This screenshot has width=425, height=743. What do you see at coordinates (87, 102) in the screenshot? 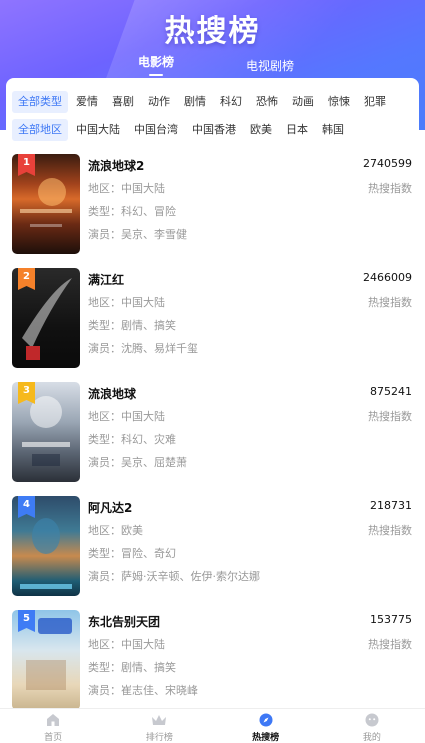
I see `filter-type-romance: 爱情` at bounding box center [87, 102].